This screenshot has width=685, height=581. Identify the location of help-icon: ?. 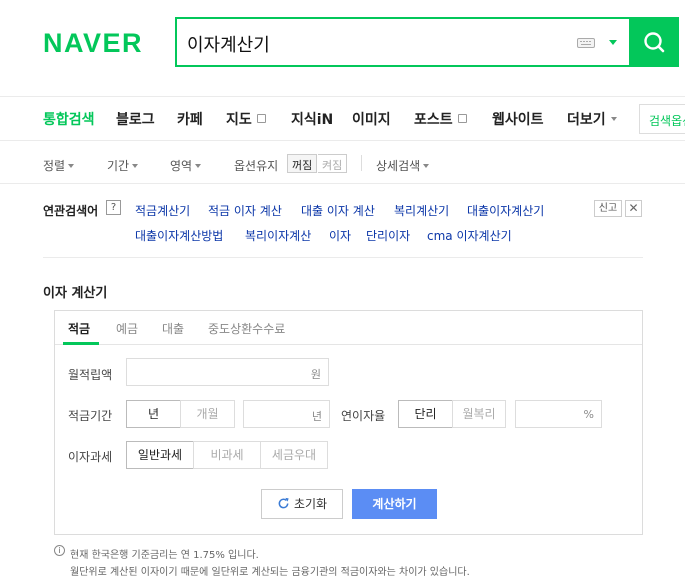
(113, 207).